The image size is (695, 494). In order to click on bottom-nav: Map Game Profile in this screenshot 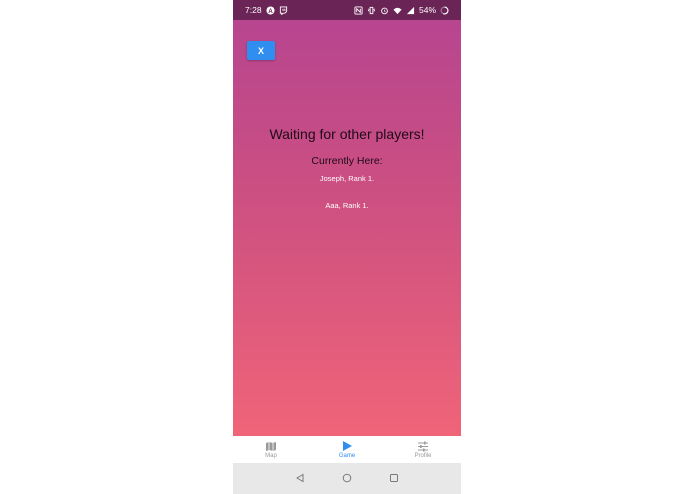, I will do `click(347, 449)`.